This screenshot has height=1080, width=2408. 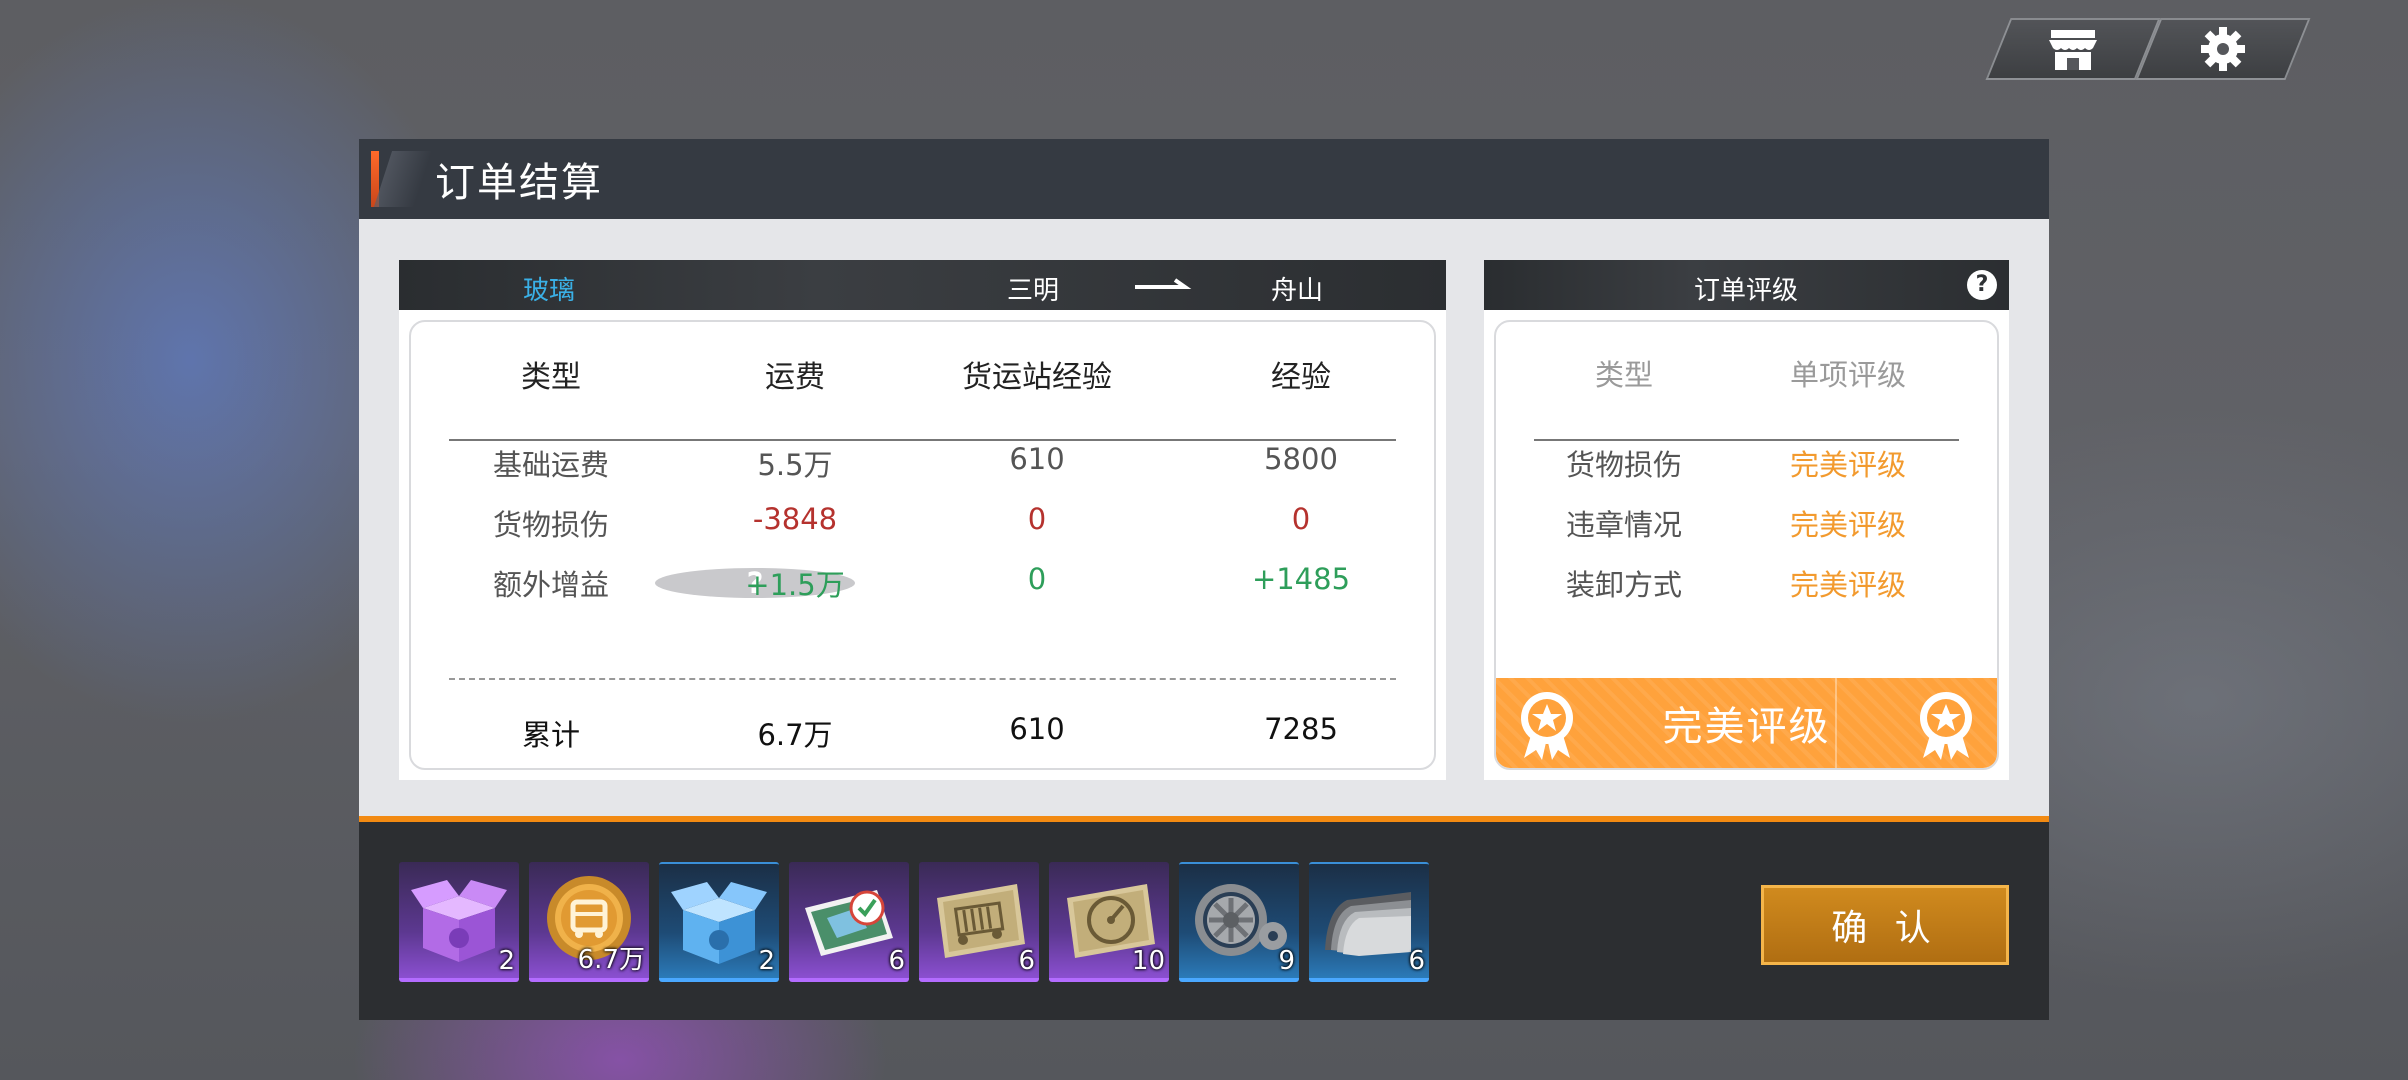 I want to click on gear-icon, so click(x=2223, y=49).